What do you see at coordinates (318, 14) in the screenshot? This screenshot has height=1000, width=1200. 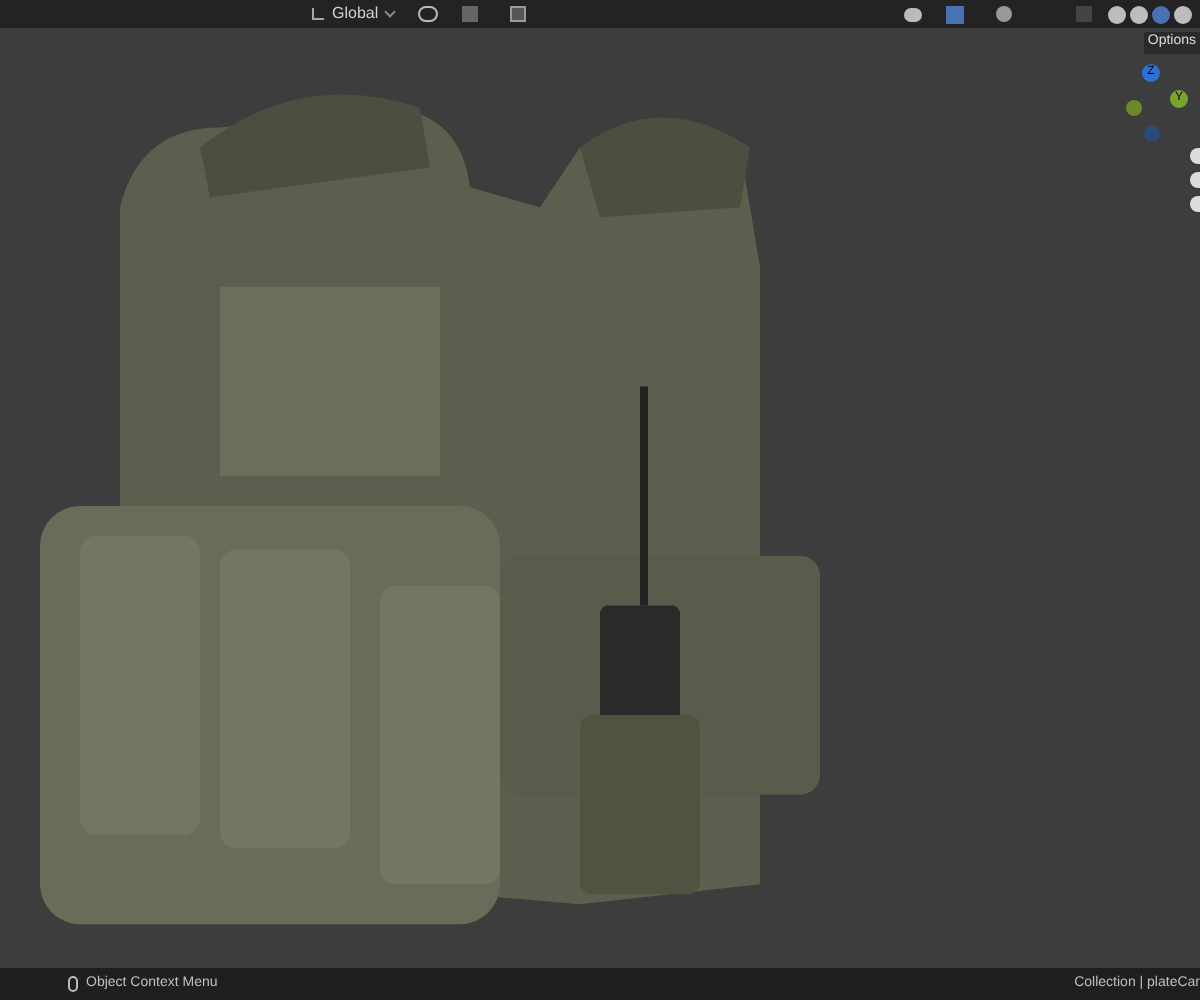 I see `axes-icon` at bounding box center [318, 14].